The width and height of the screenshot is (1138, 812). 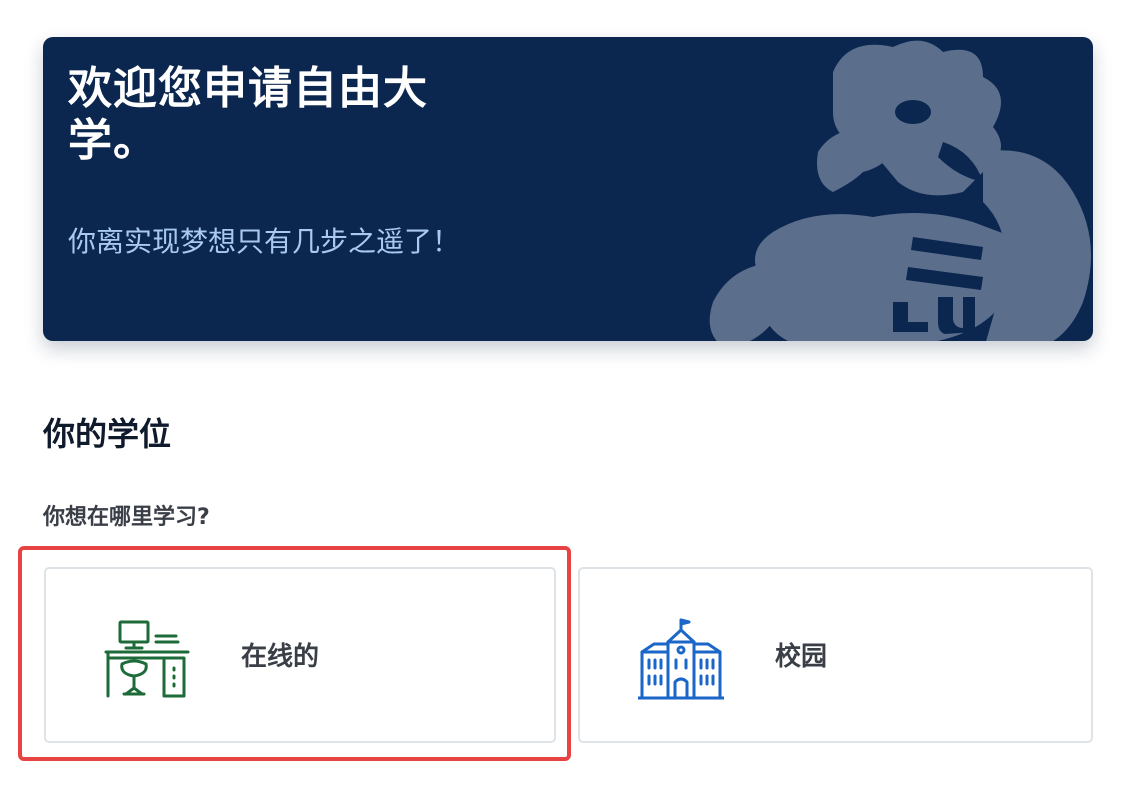 I want to click on study-location-question: 你想在哪里学习?, so click(x=126, y=517).